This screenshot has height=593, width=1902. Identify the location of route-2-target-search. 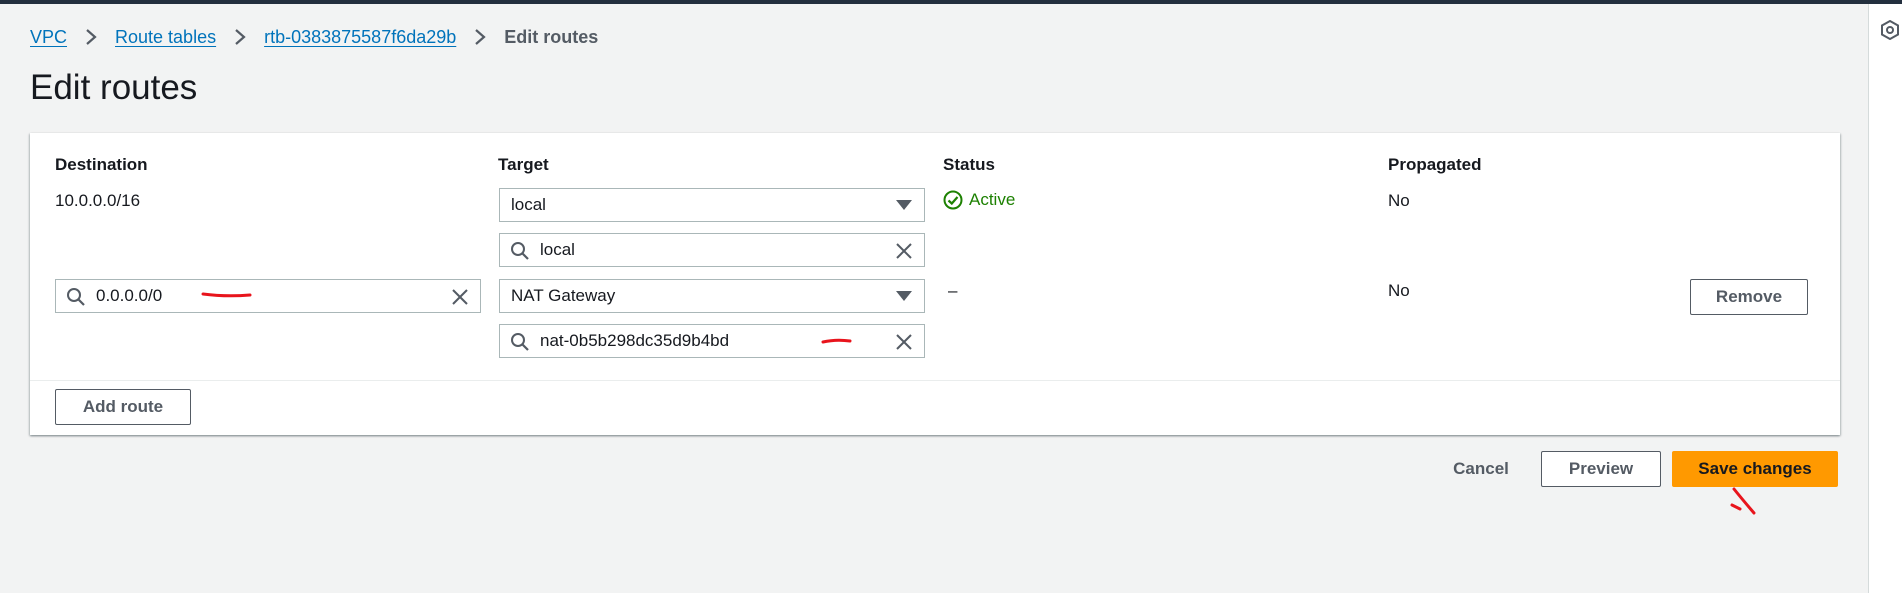
(712, 341).